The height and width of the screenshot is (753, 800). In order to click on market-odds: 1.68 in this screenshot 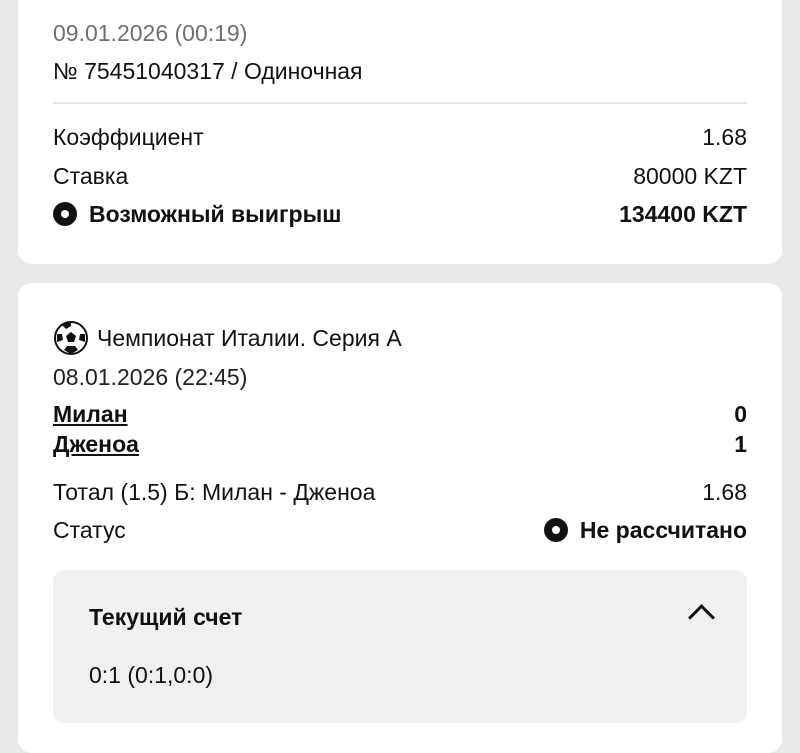, I will do `click(724, 492)`.